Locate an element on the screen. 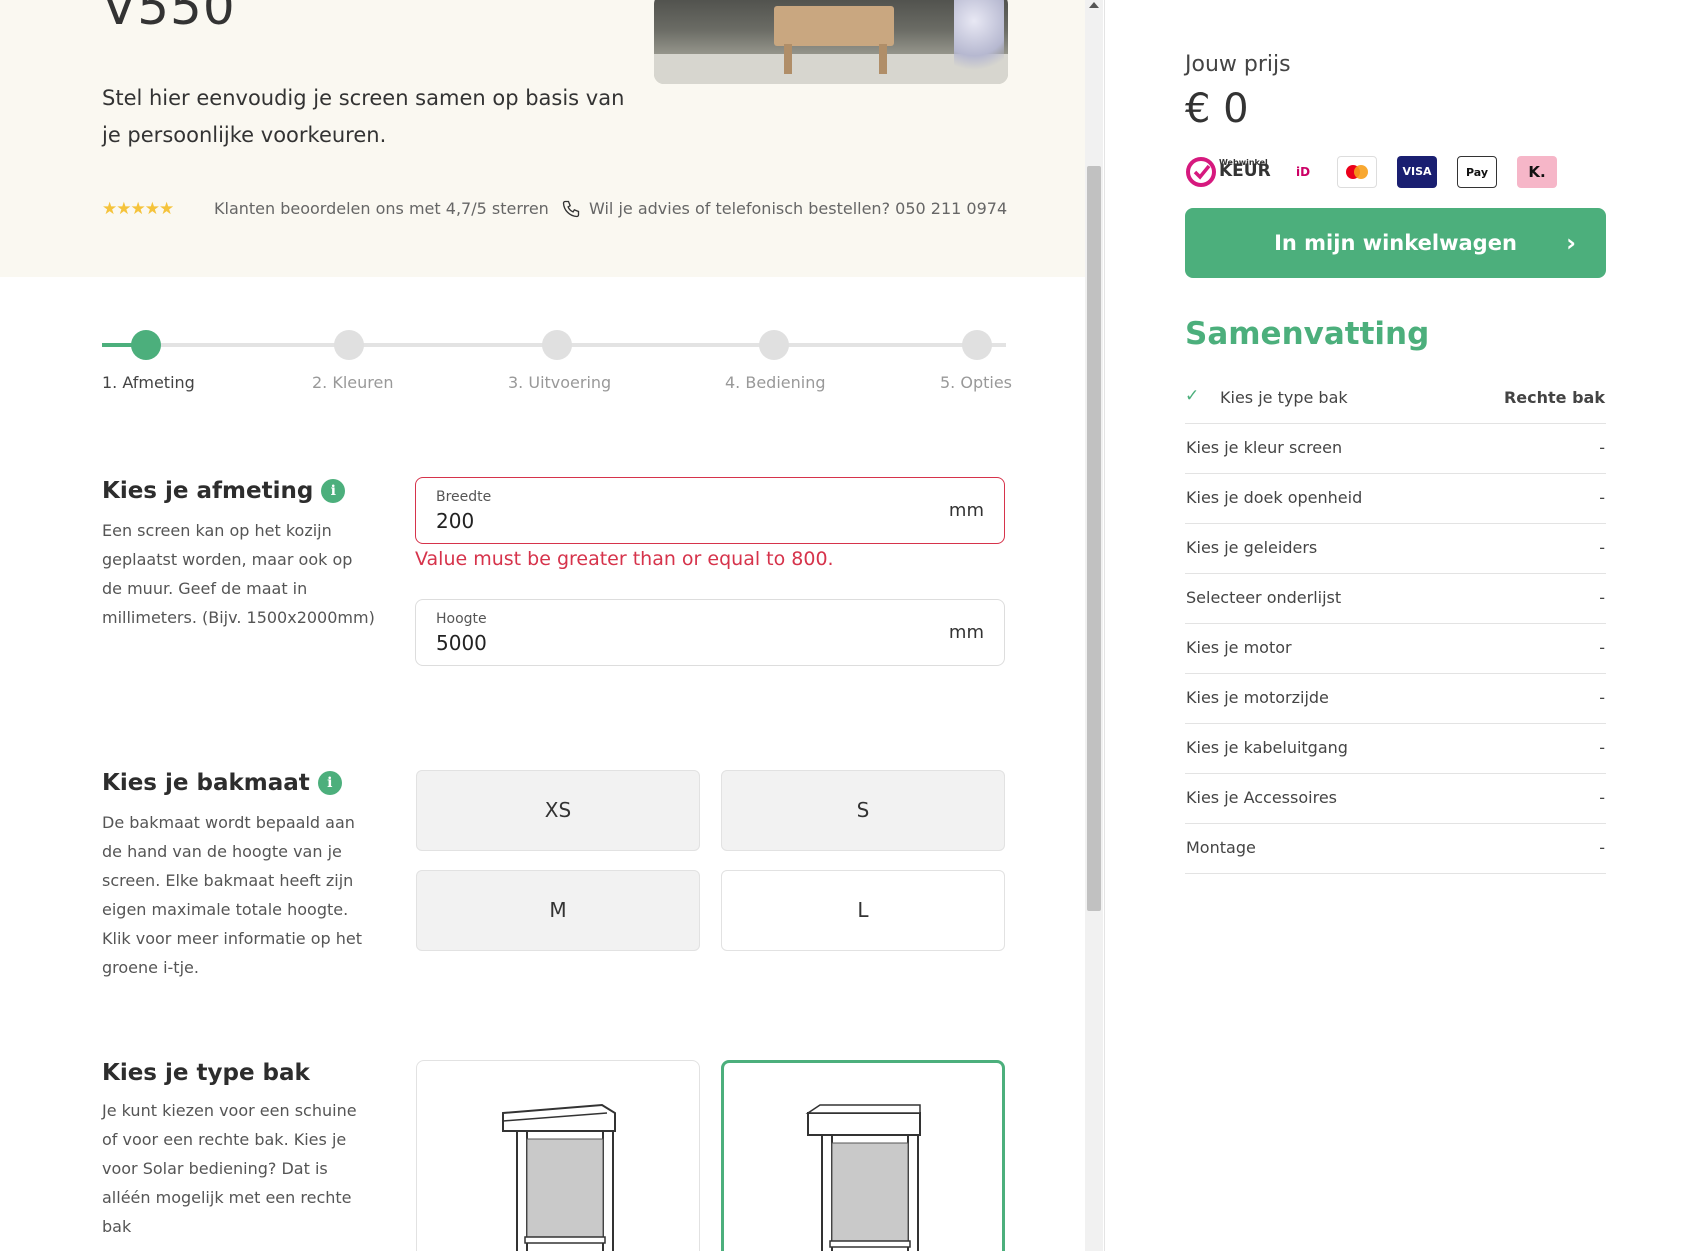  scrollbar is located at coordinates (1094, 625).